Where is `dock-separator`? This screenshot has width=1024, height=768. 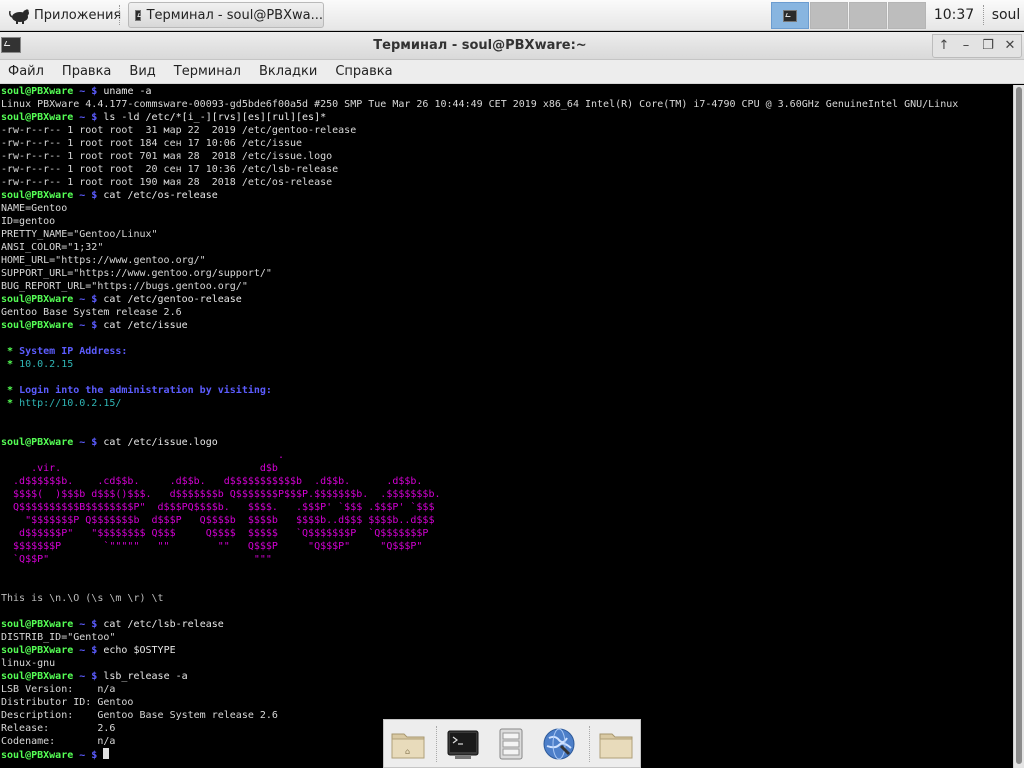
dock-separator is located at coordinates (590, 744).